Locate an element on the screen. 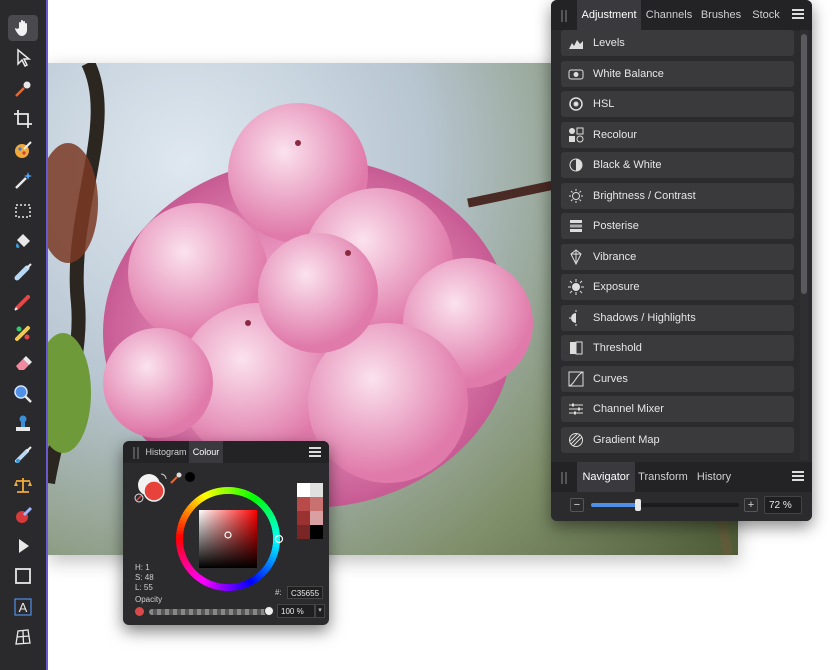 The width and height of the screenshot is (840, 670). move-tool-icon is located at coordinates (23, 58).